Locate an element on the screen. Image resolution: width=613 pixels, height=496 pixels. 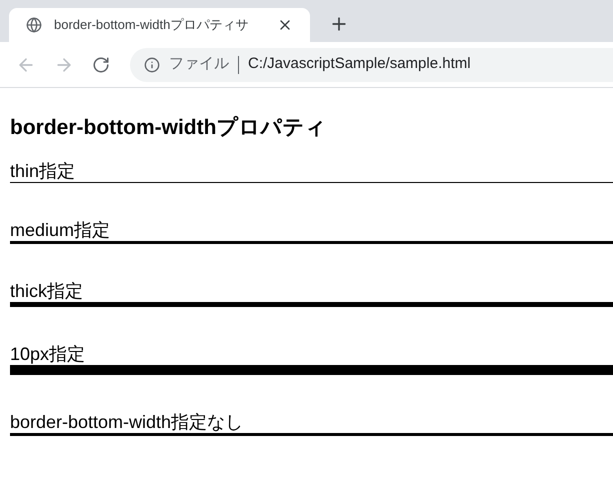
scheme-label: ファイル is located at coordinates (199, 64).